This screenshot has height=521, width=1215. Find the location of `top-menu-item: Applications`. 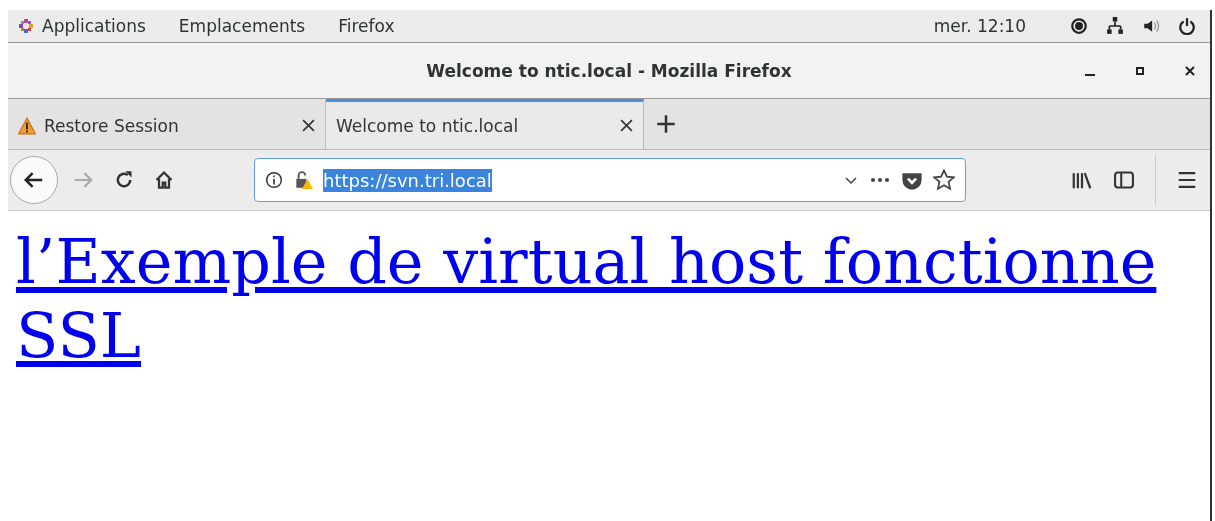

top-menu-item: Applications is located at coordinates (94, 26).